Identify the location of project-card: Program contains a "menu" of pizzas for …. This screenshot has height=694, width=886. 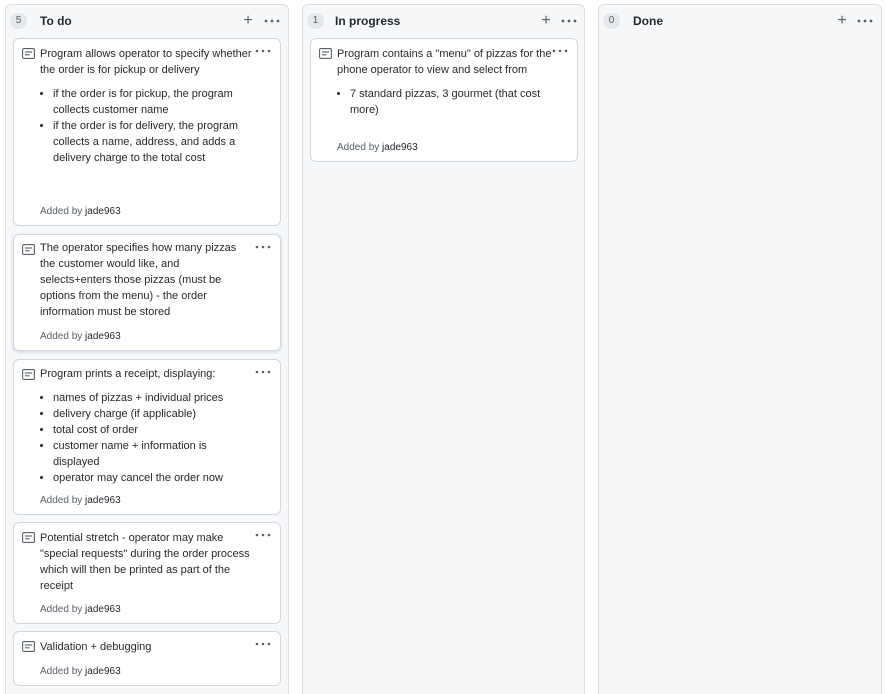
(444, 100).